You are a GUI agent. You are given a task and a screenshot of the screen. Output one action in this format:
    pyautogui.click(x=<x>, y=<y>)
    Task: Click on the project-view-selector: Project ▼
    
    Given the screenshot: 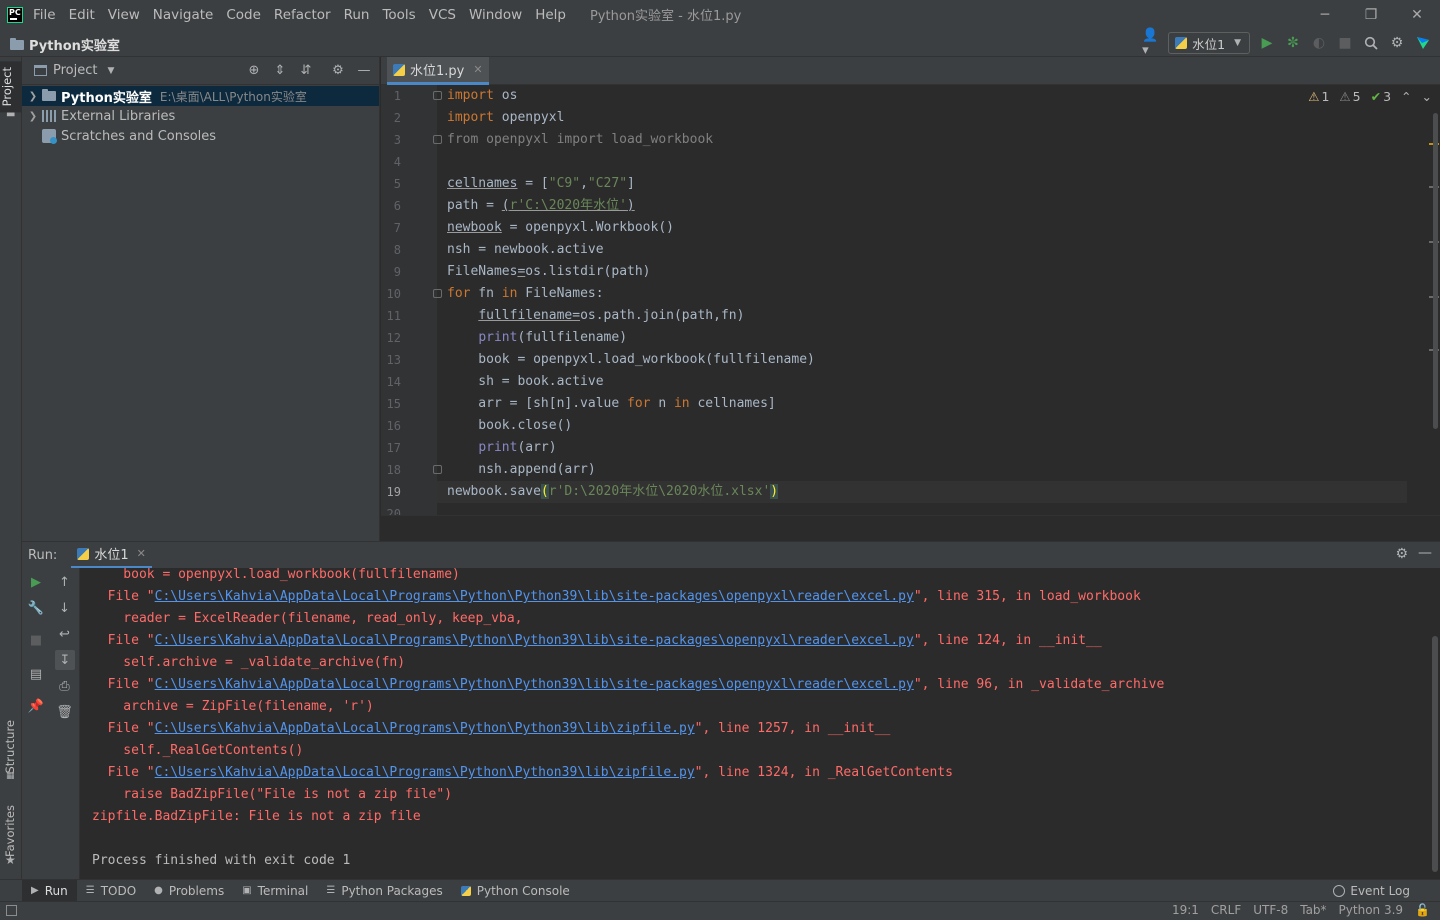 What is the action you would take?
    pyautogui.click(x=74, y=70)
    